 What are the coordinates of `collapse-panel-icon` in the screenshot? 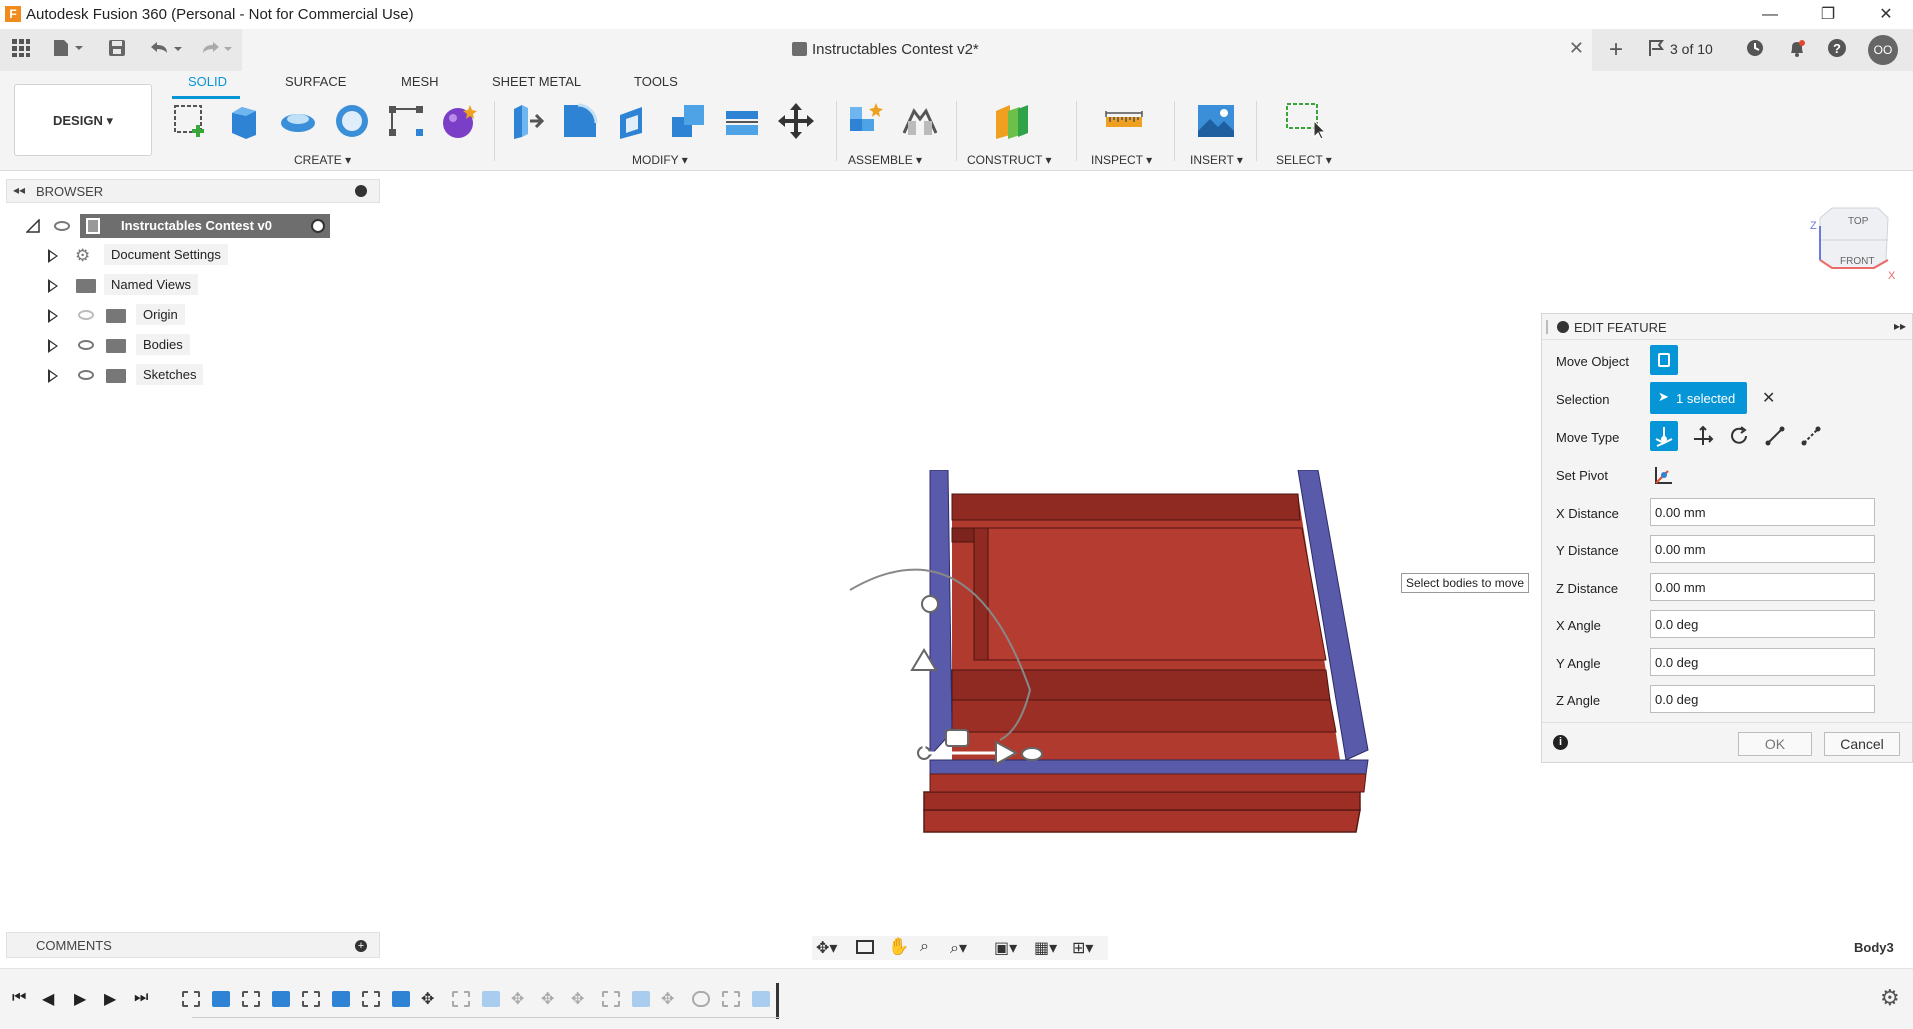 It's located at (1563, 327).